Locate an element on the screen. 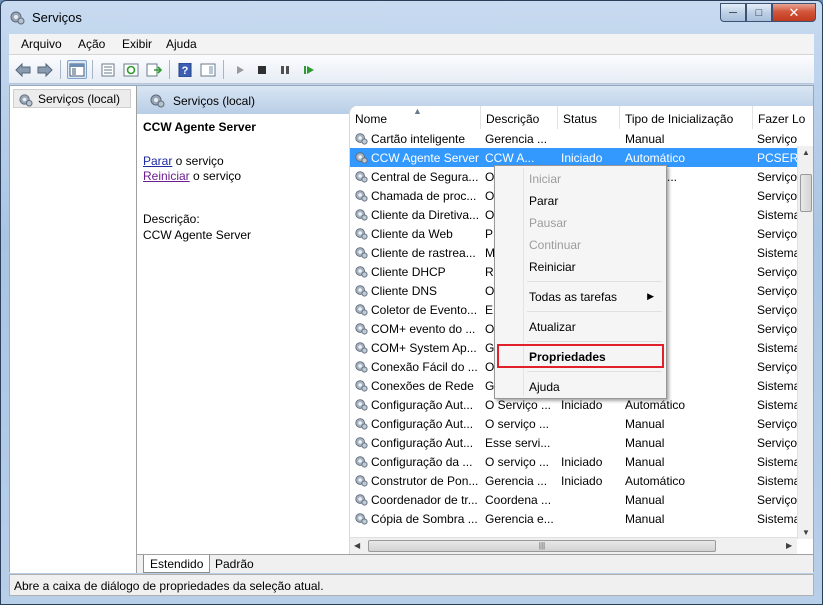 This screenshot has height=605, width=823. scroll-left-icon: ◀ is located at coordinates (357, 545).